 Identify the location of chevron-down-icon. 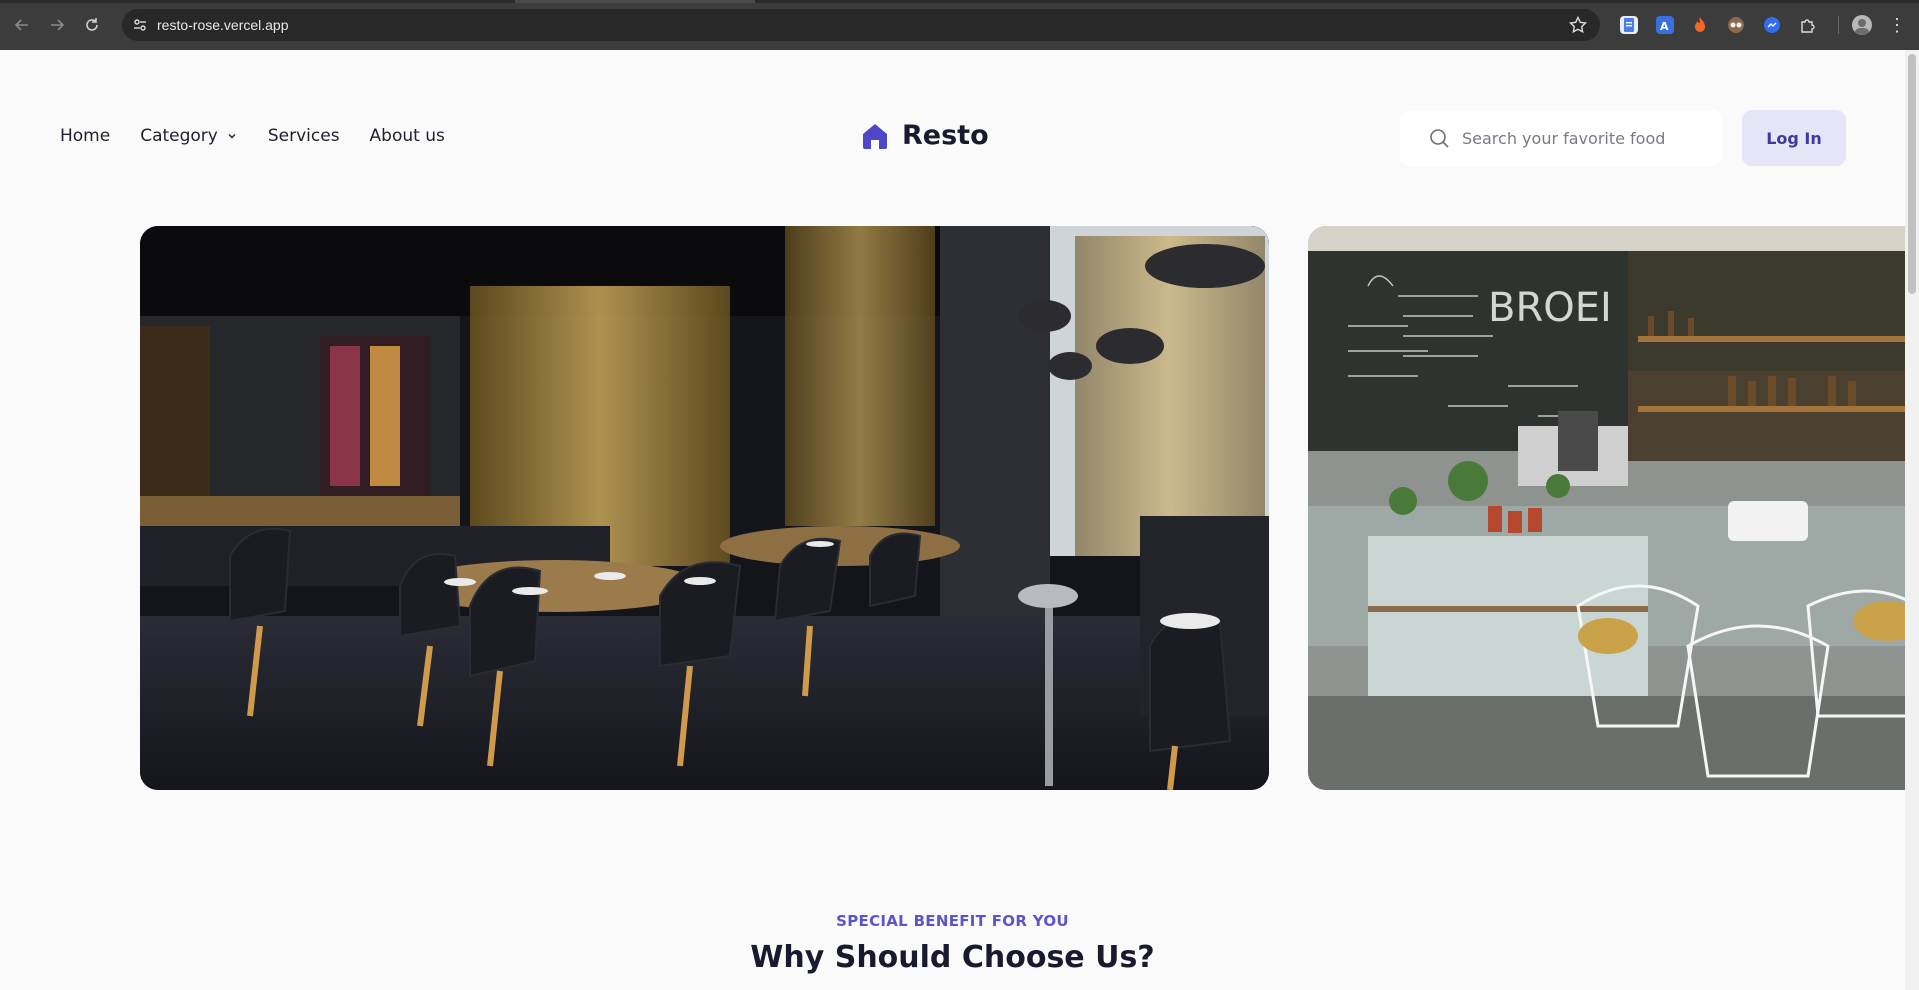
(232, 136).